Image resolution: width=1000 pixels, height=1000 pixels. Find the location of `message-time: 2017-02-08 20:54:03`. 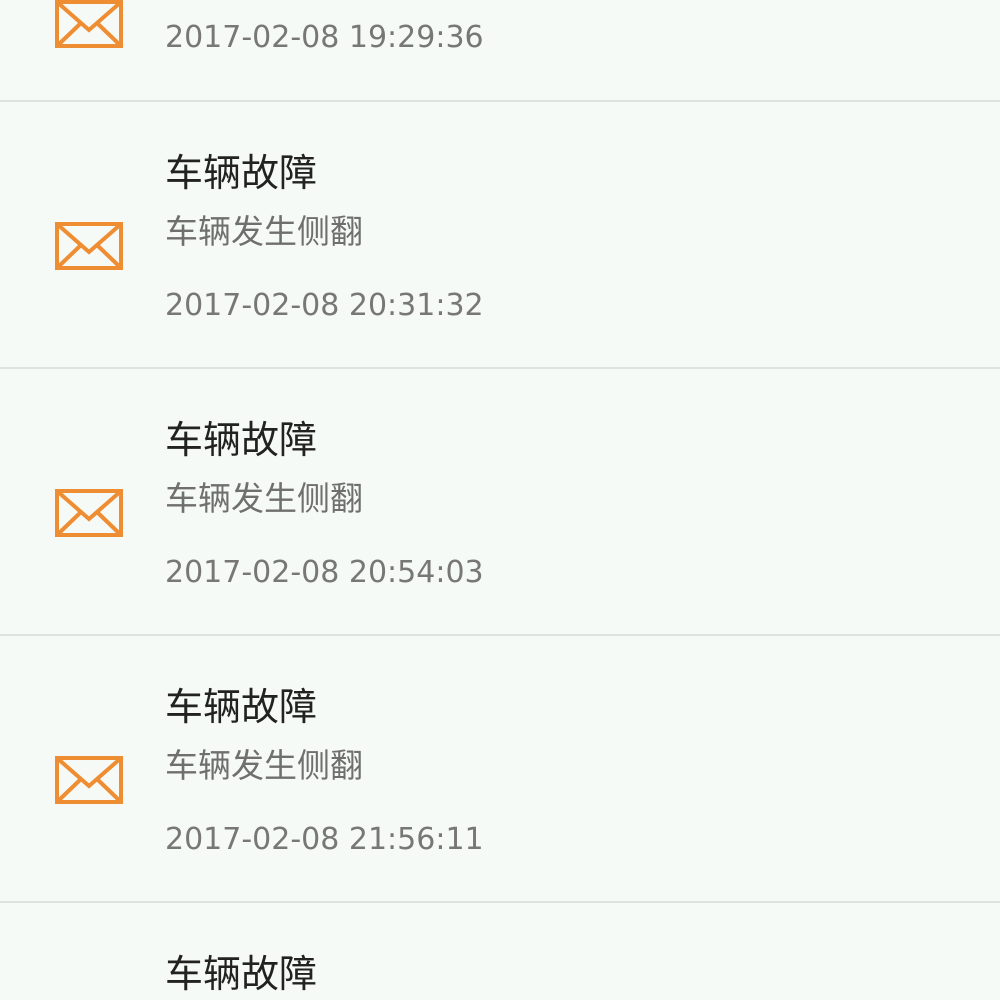

message-time: 2017-02-08 20:54:03 is located at coordinates (324, 572).